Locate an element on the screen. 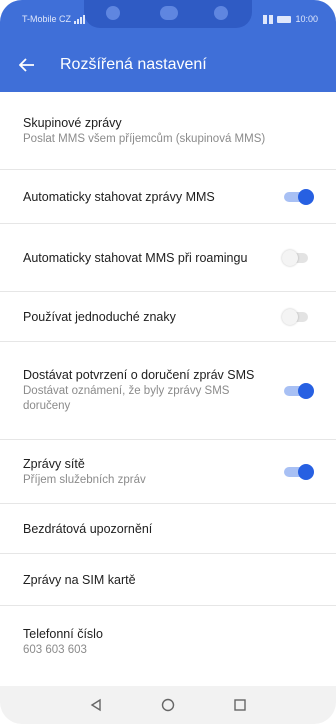 The width and height of the screenshot is (336, 724). app-bar: Rozšířená nastavení is located at coordinates (168, 65).